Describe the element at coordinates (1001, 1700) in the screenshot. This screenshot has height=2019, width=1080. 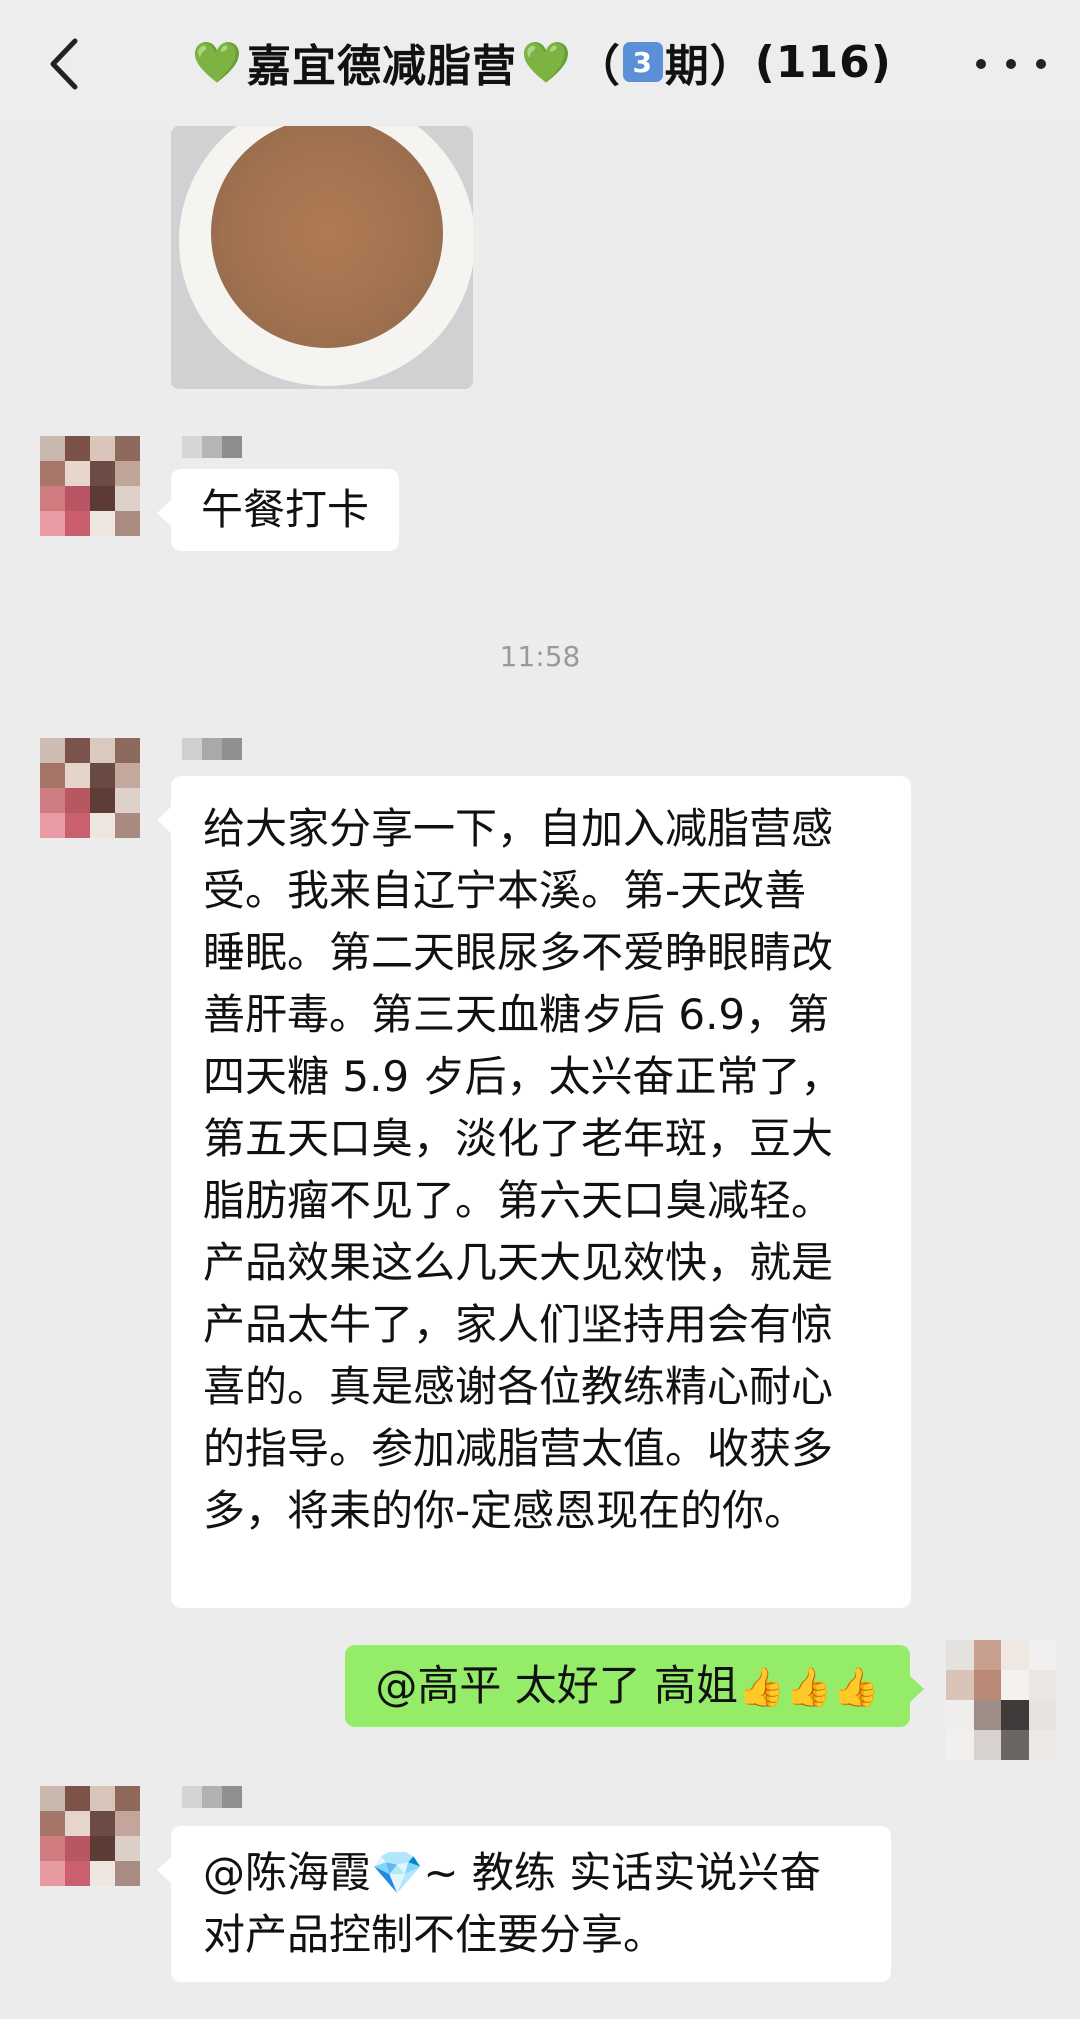
I see `self-avatar` at that location.